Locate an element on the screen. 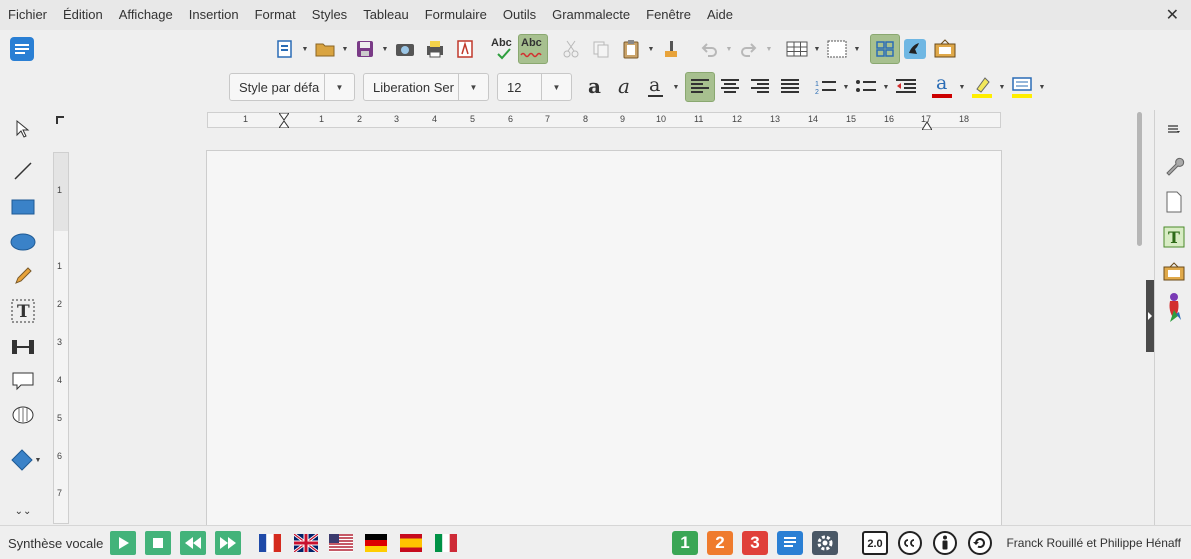 The width and height of the screenshot is (1191, 559). font-size-combo: 12 ▼ is located at coordinates (534, 87).